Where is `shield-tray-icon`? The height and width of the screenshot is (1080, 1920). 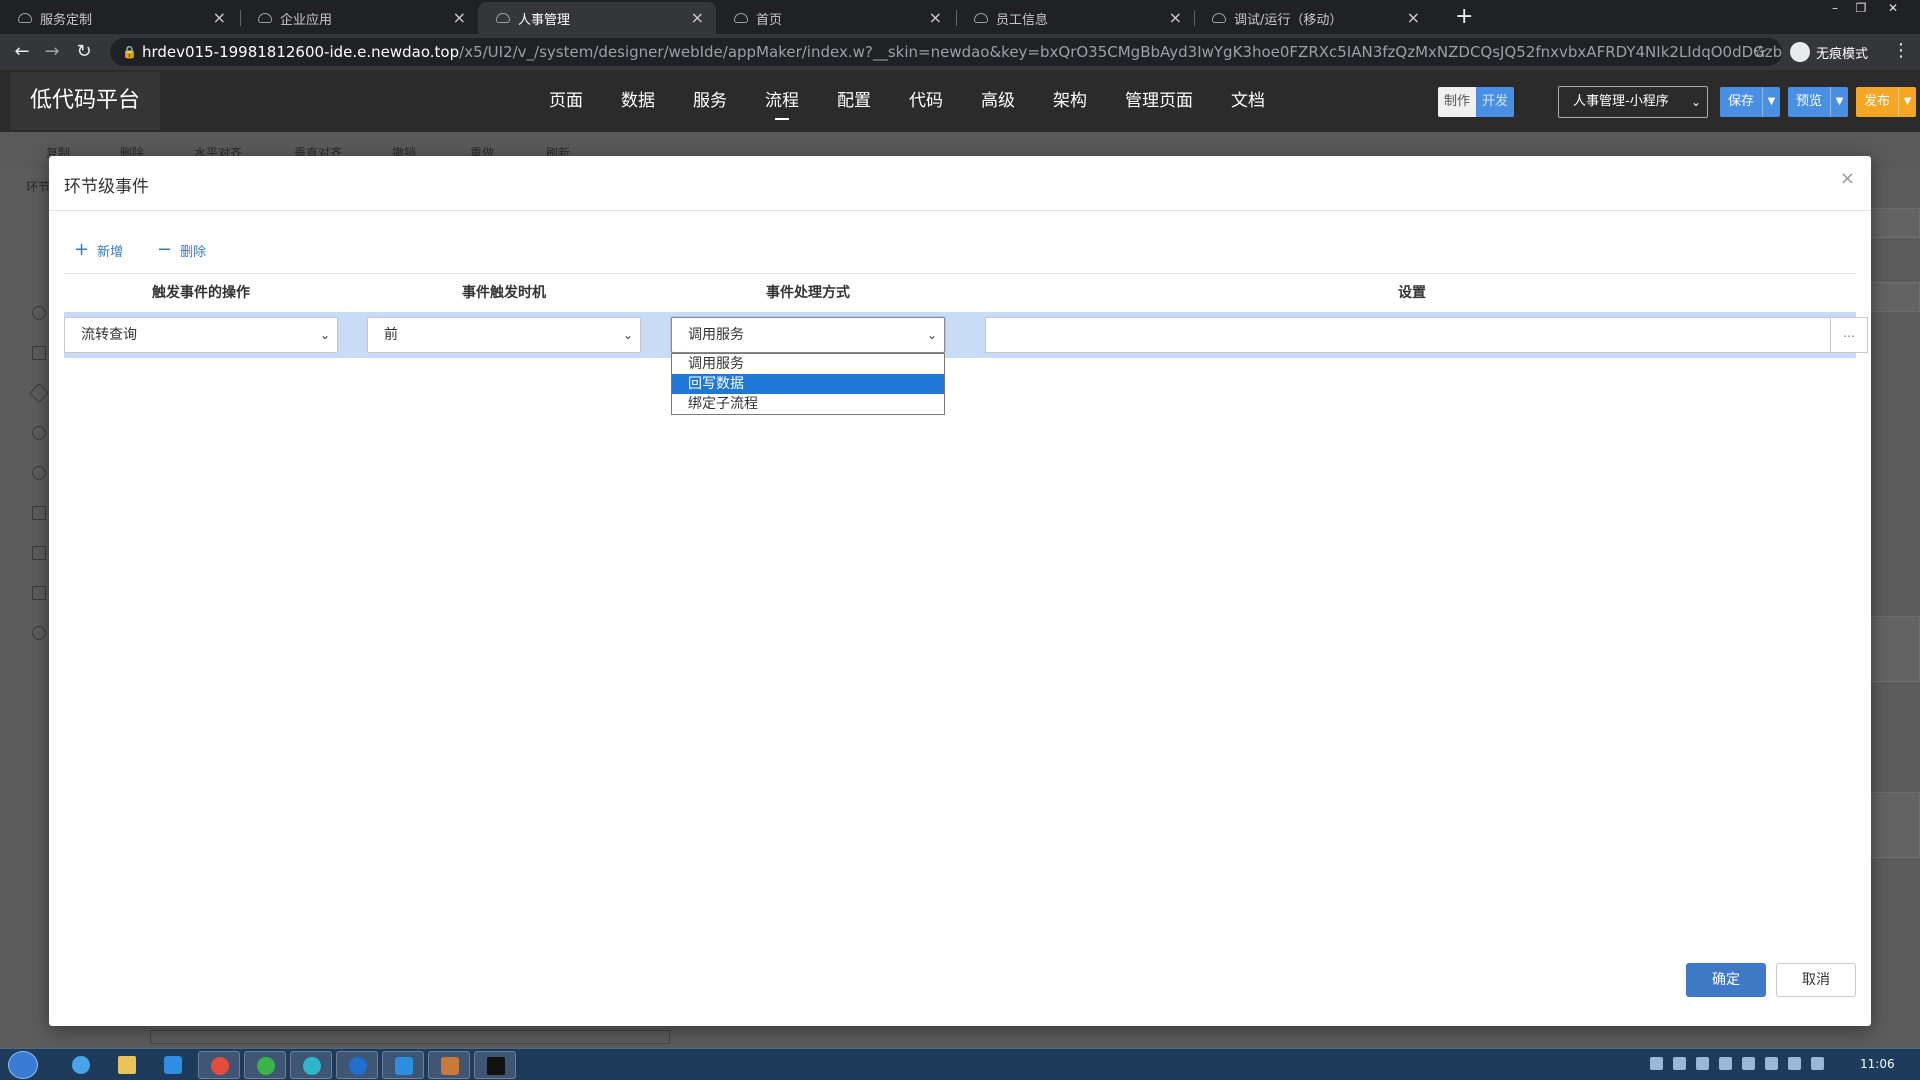 shield-tray-icon is located at coordinates (1748, 1063).